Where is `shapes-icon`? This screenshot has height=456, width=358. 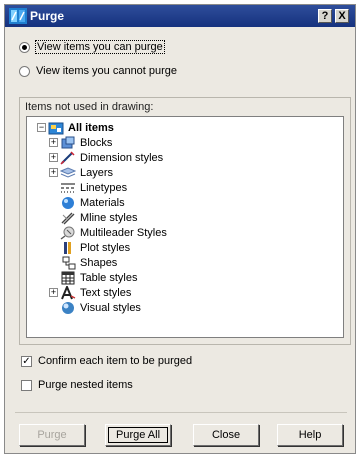
shapes-icon is located at coordinates (69, 262).